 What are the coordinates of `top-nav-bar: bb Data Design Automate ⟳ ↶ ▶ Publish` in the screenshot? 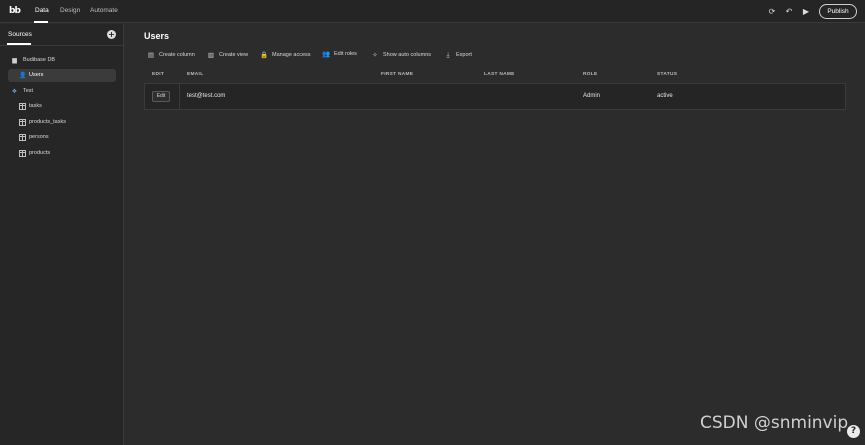 It's located at (432, 11).